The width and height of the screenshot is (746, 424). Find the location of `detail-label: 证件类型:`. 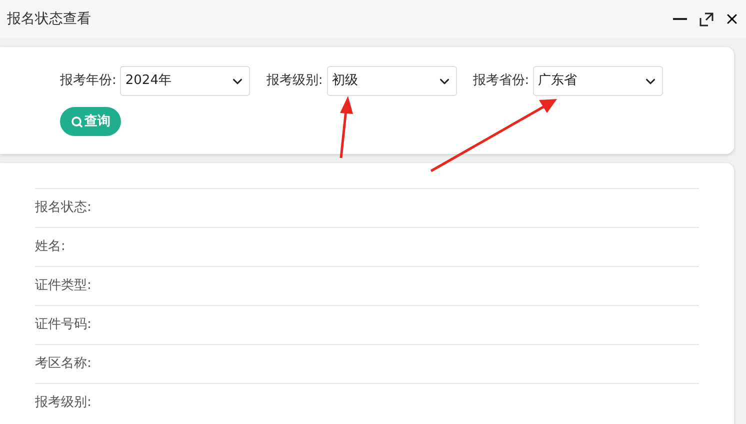

detail-label: 证件类型: is located at coordinates (63, 286).